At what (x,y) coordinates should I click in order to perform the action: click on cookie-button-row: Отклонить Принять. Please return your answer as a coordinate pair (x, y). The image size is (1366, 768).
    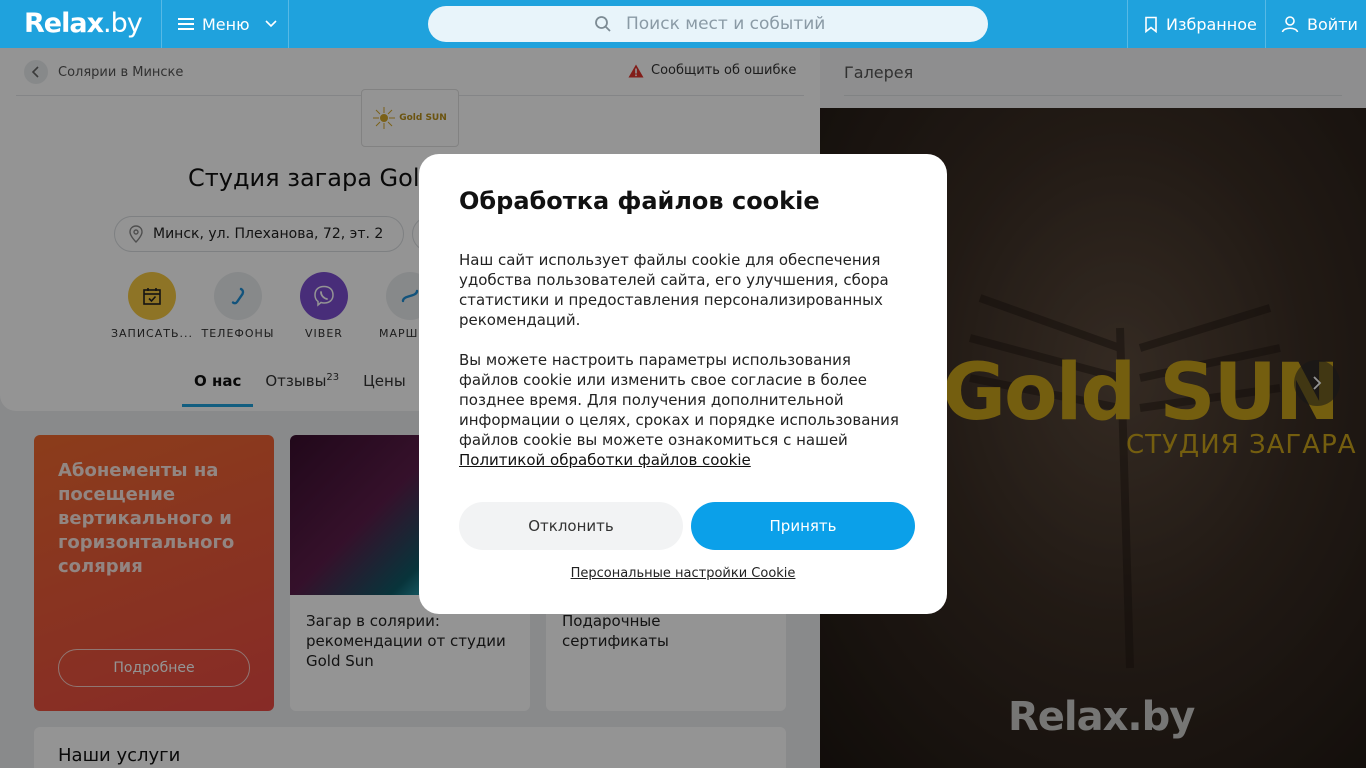
    Looking at the image, I should click on (687, 526).